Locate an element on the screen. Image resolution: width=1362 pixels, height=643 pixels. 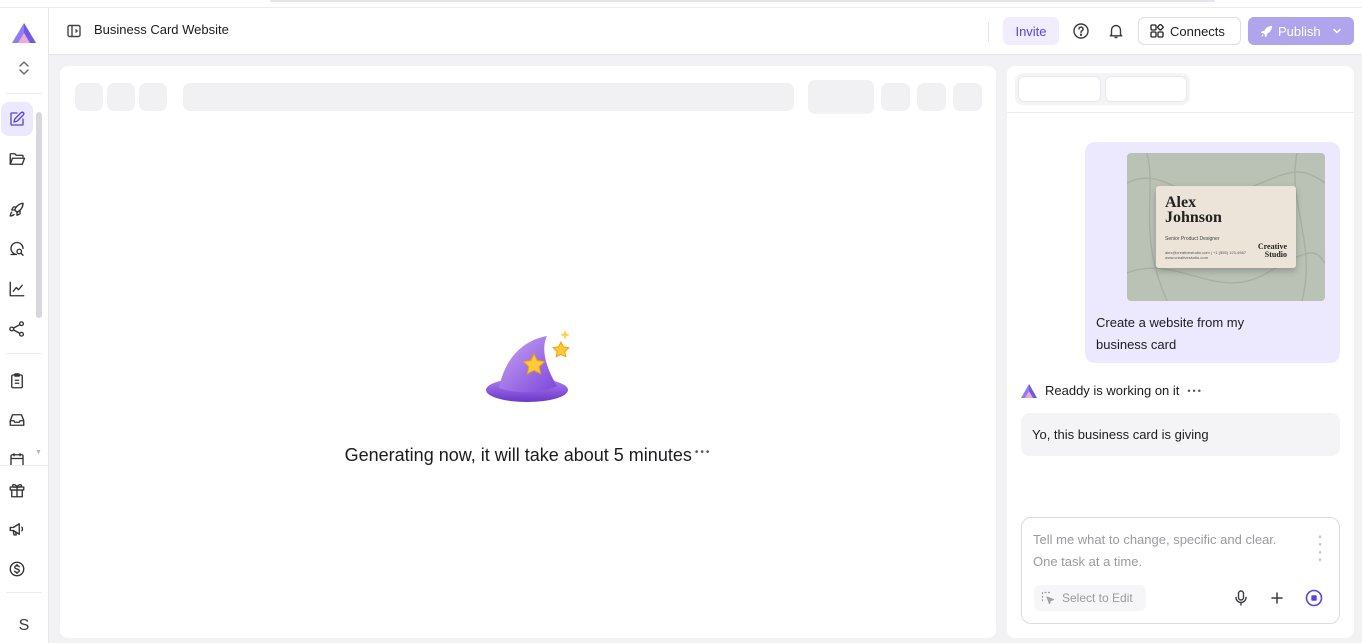
project-title: Business Card Website is located at coordinates (161, 29).